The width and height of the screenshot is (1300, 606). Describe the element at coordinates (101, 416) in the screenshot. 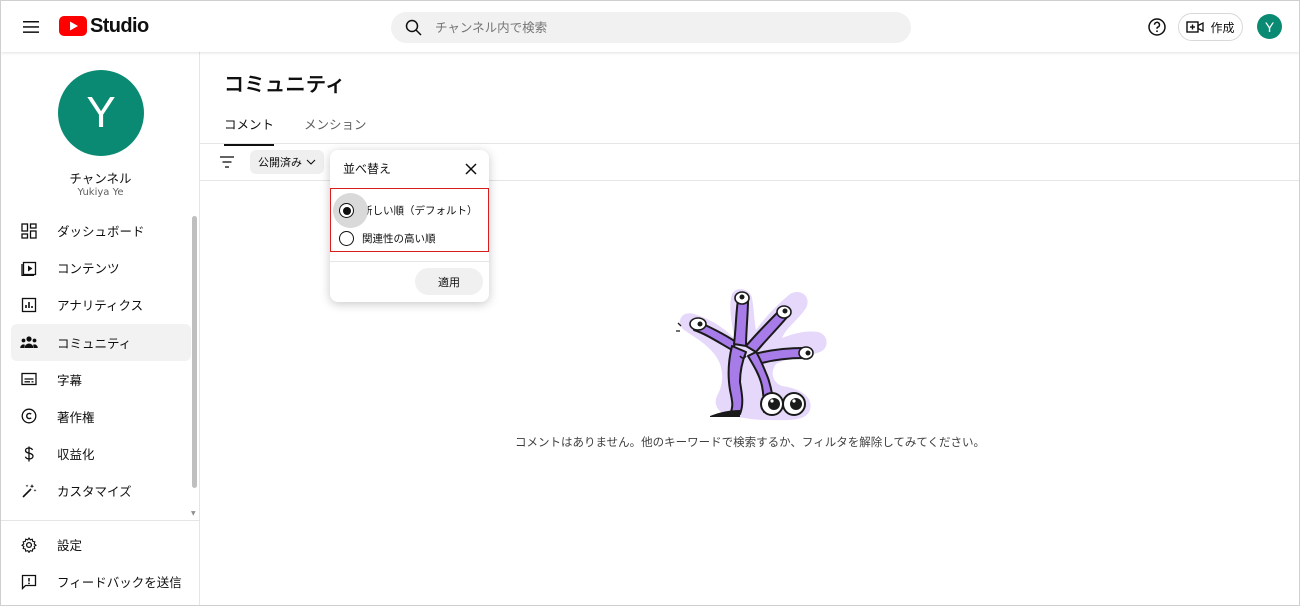

I see `sidebar-item-copyright: 著作権` at that location.